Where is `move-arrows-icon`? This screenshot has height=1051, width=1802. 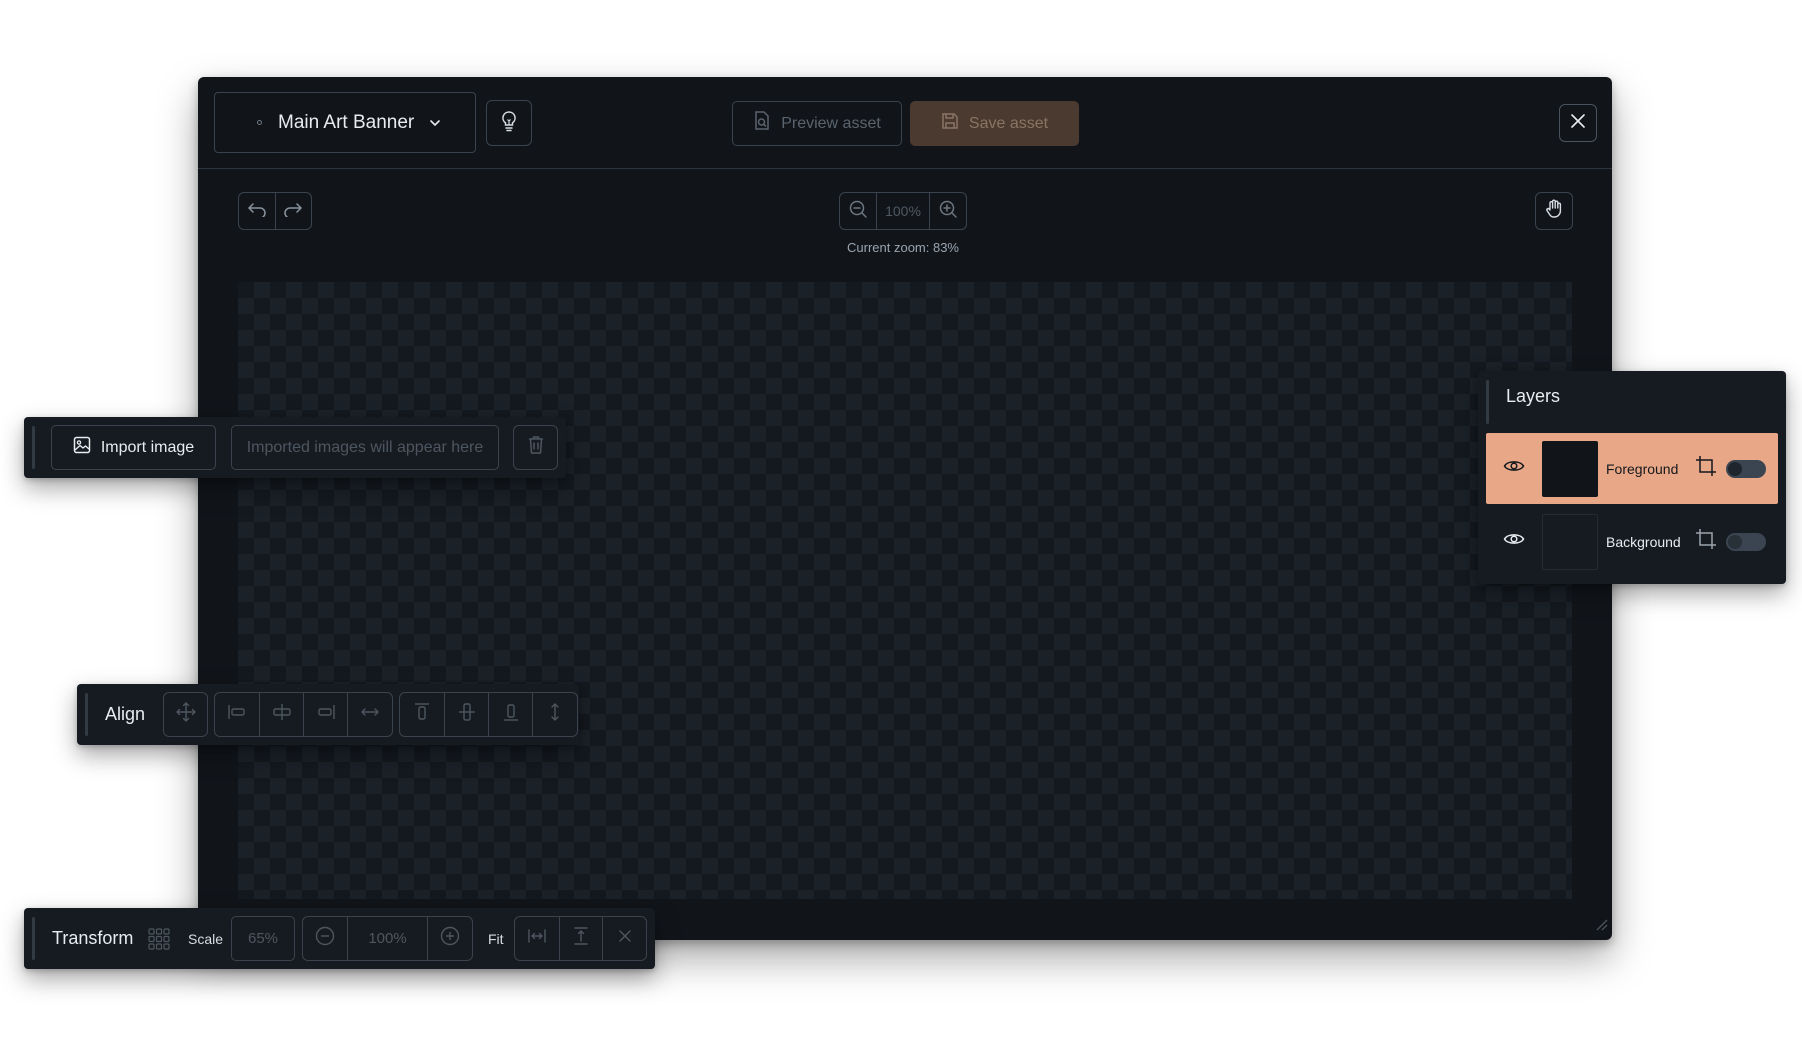
move-arrows-icon is located at coordinates (186, 714).